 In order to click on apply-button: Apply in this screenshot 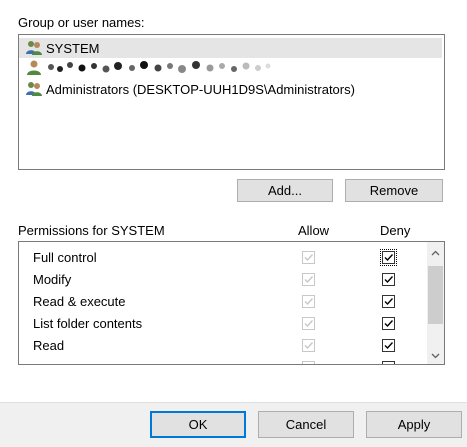, I will do `click(414, 424)`.